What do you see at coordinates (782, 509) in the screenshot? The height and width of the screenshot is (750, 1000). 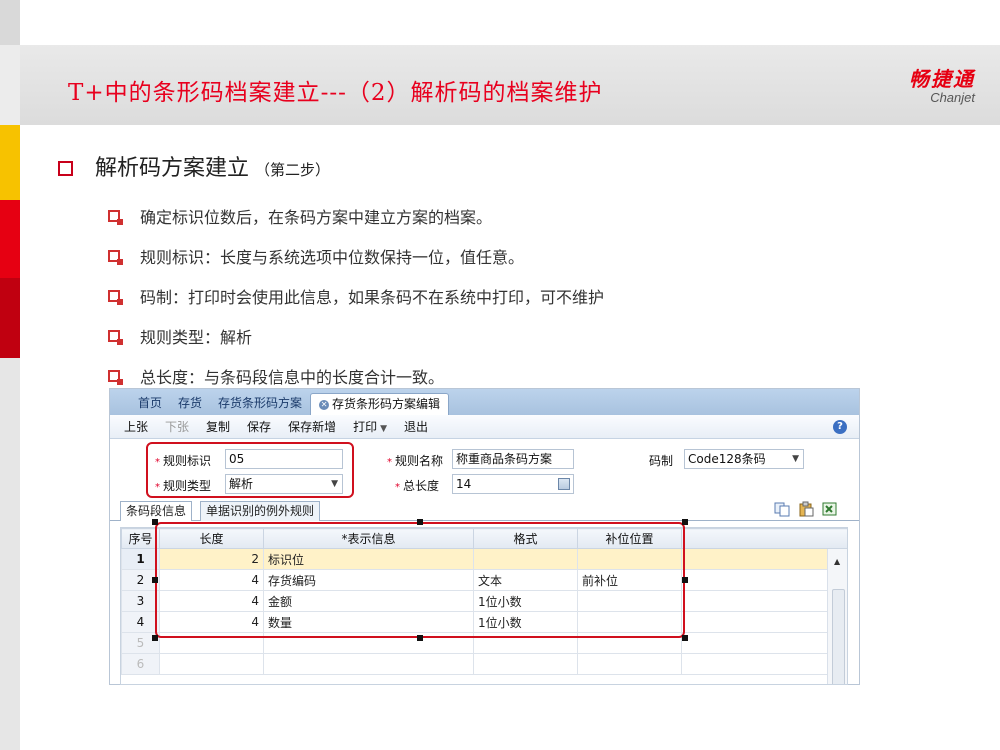 I see `copy-rows-icon` at bounding box center [782, 509].